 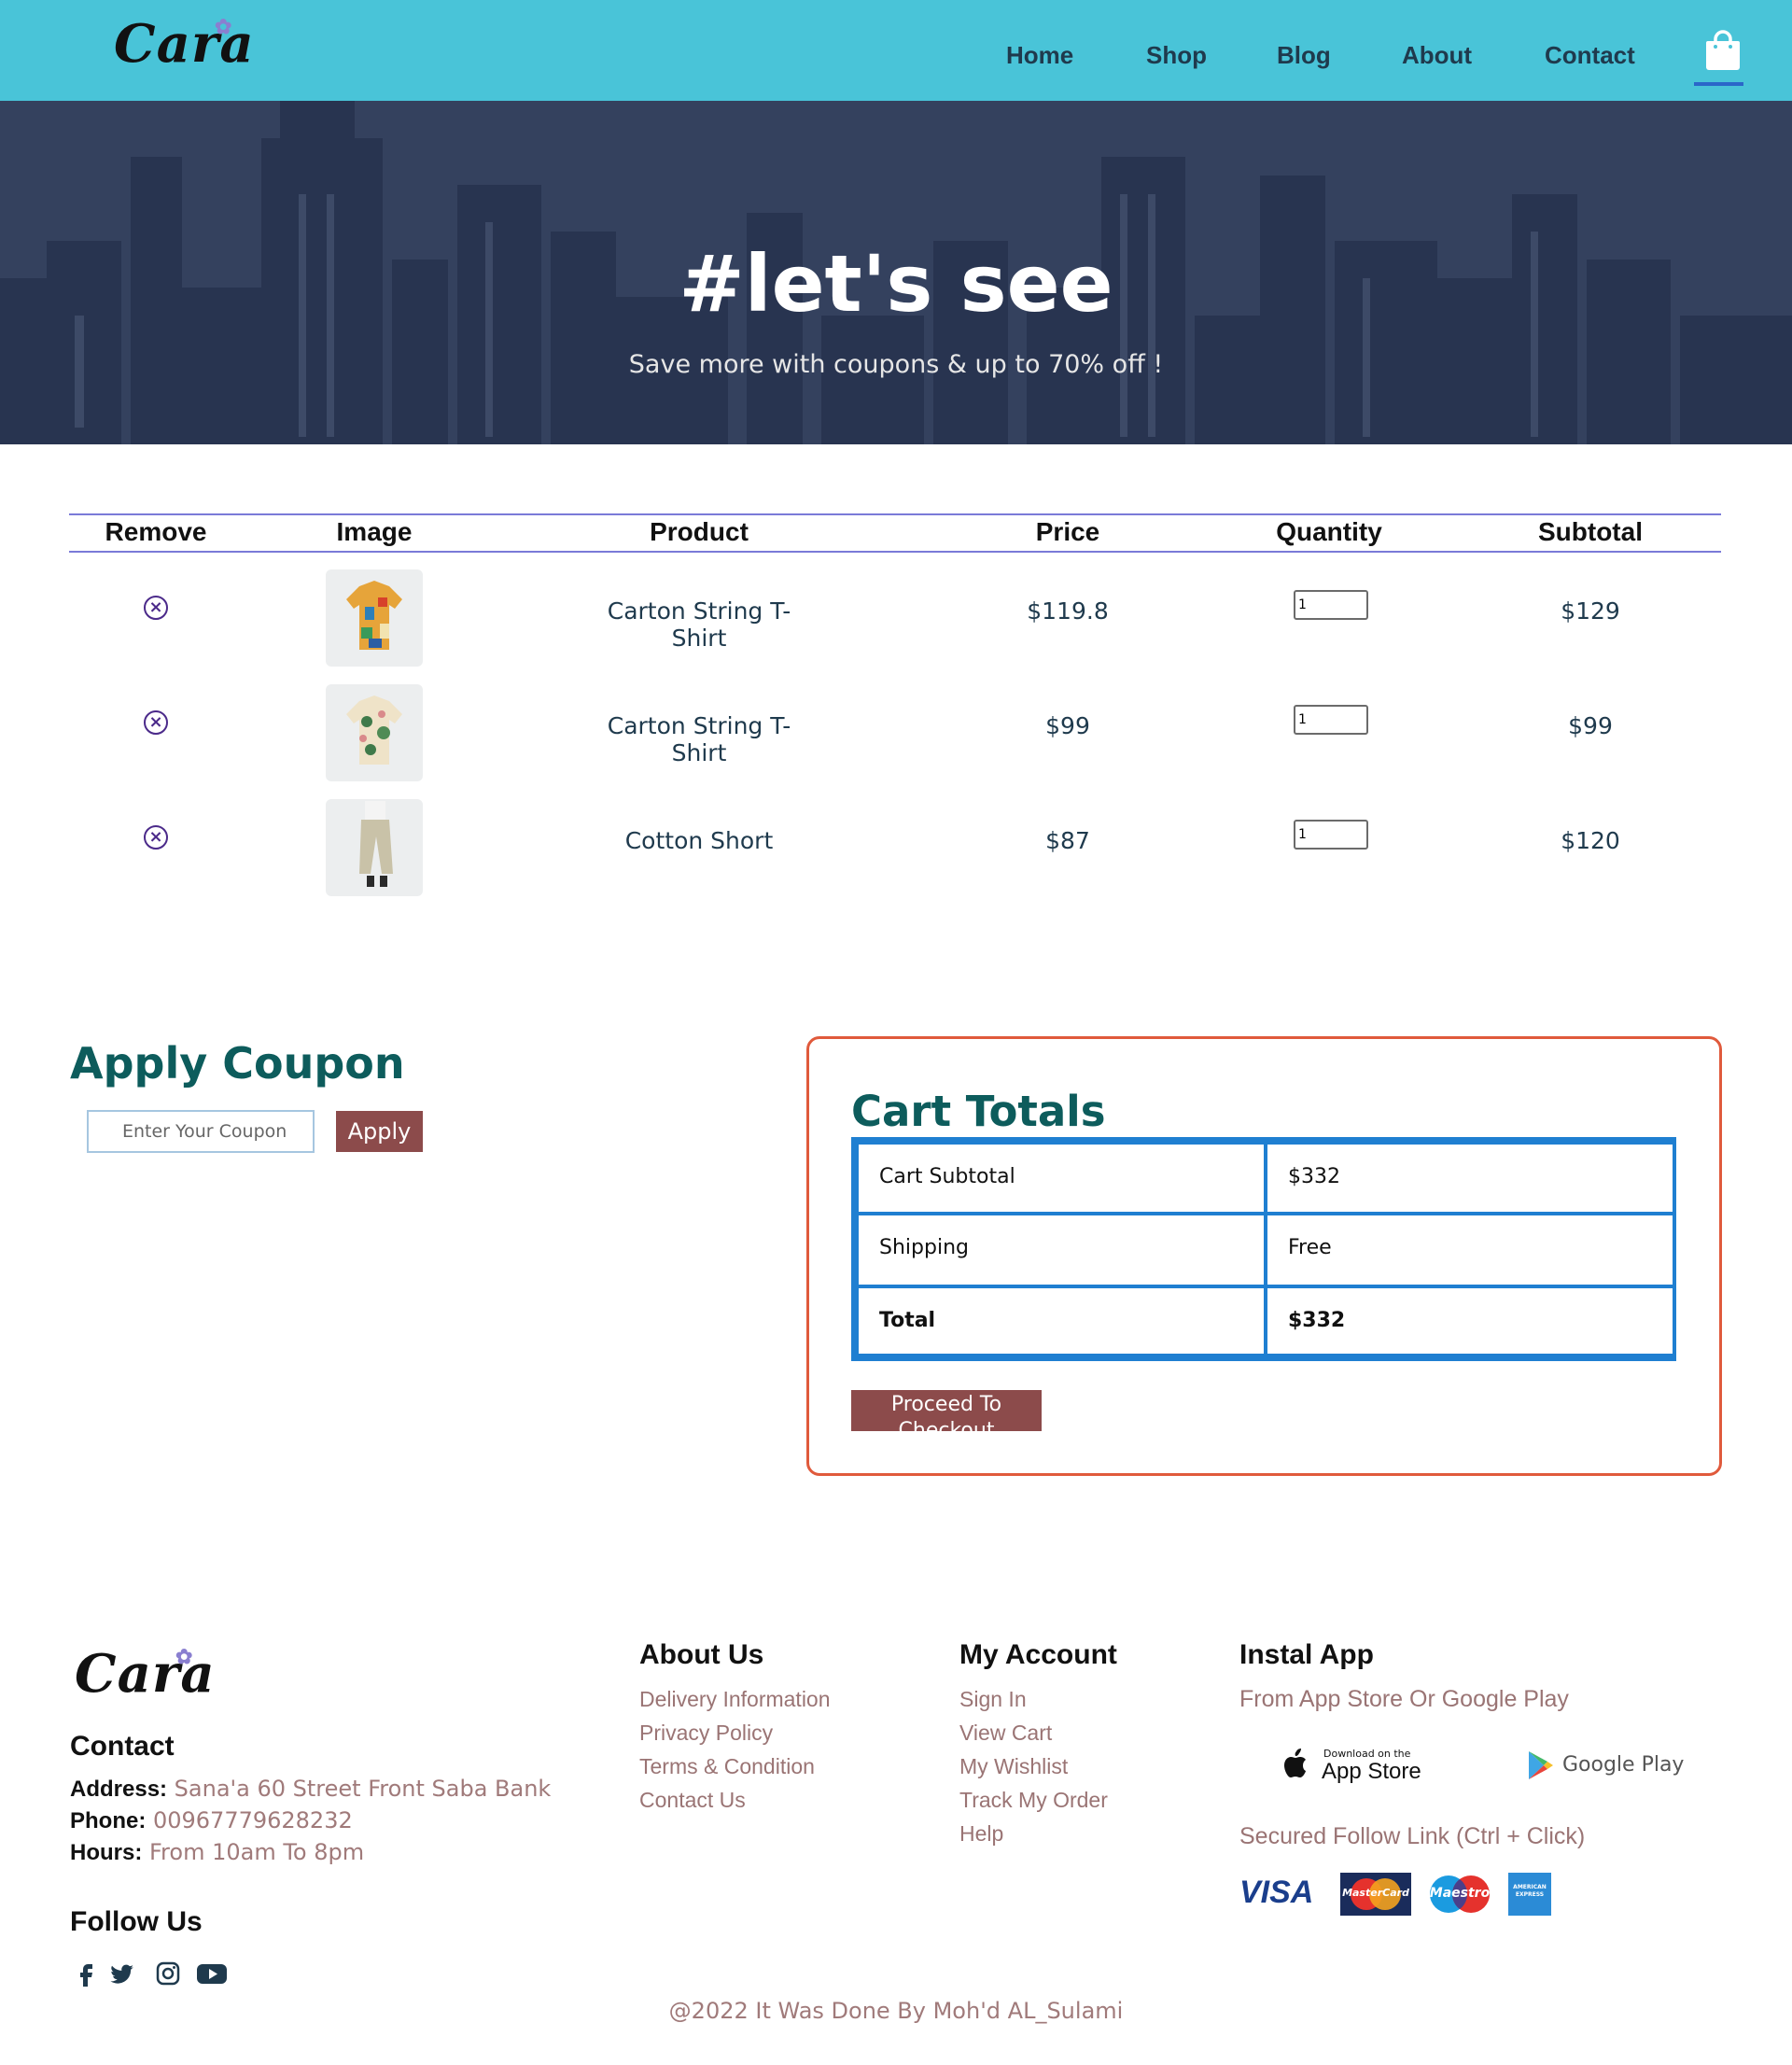 What do you see at coordinates (1623, 1765) in the screenshot?
I see `google-play-text: Google Play` at bounding box center [1623, 1765].